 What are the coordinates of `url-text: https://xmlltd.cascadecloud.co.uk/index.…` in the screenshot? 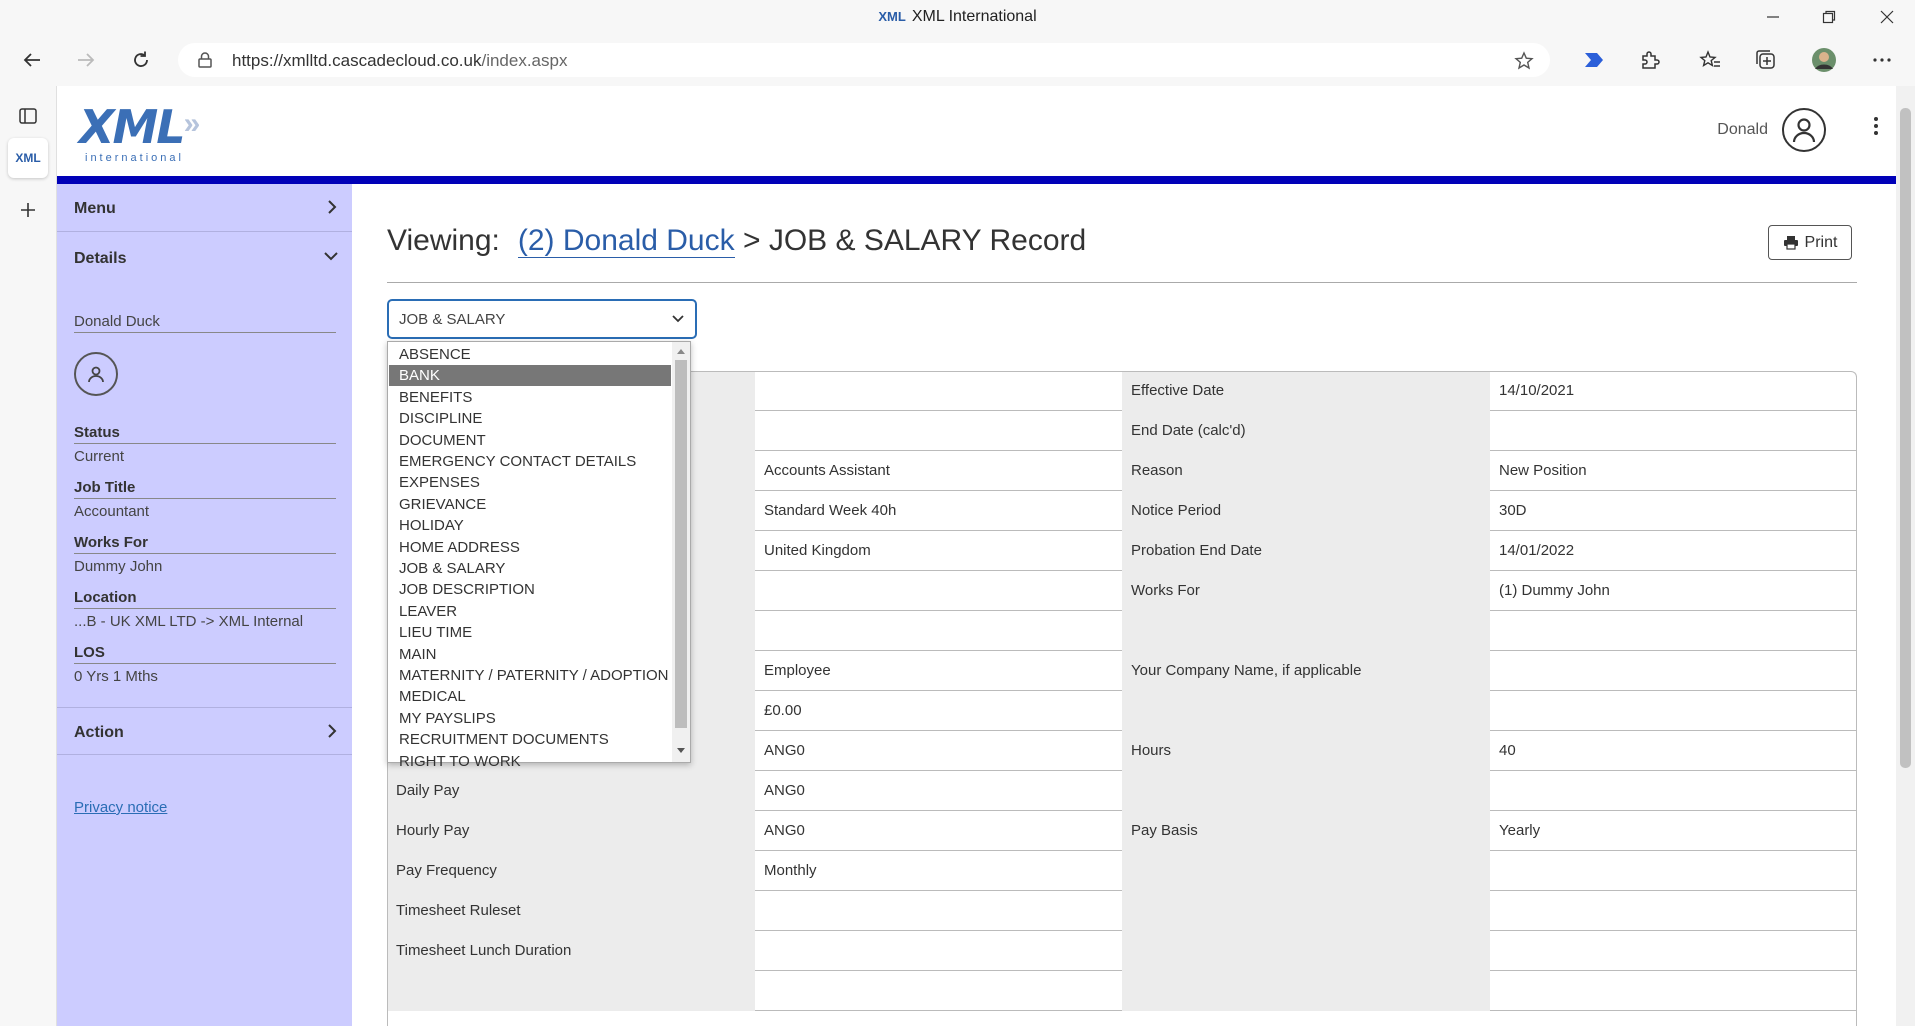 It's located at (399, 61).